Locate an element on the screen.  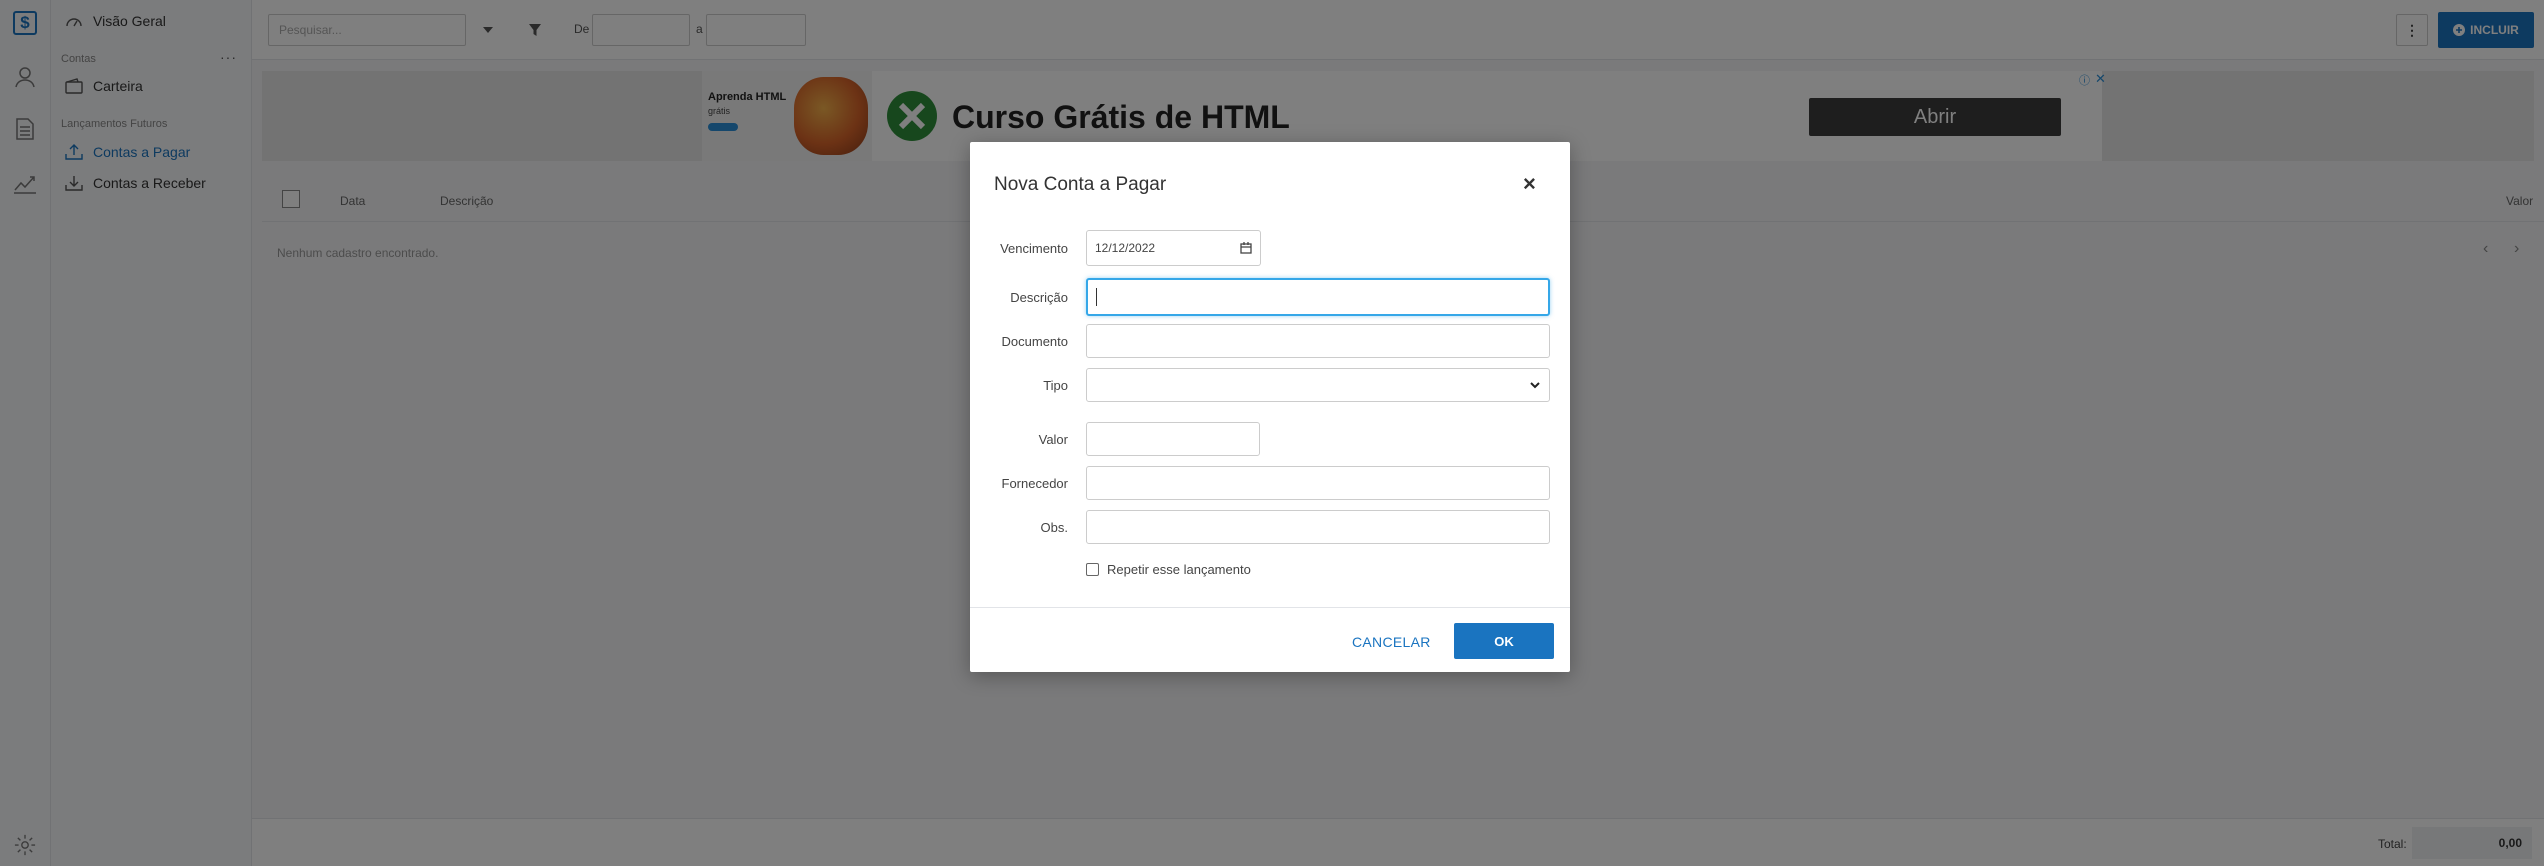
descricao-input is located at coordinates (1318, 297).